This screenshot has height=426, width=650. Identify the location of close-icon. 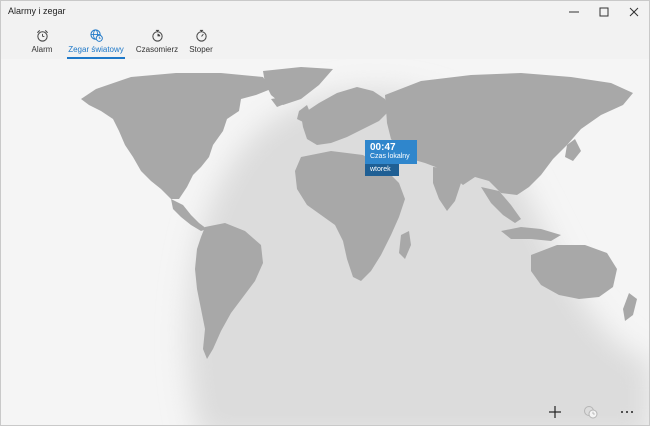
(634, 12).